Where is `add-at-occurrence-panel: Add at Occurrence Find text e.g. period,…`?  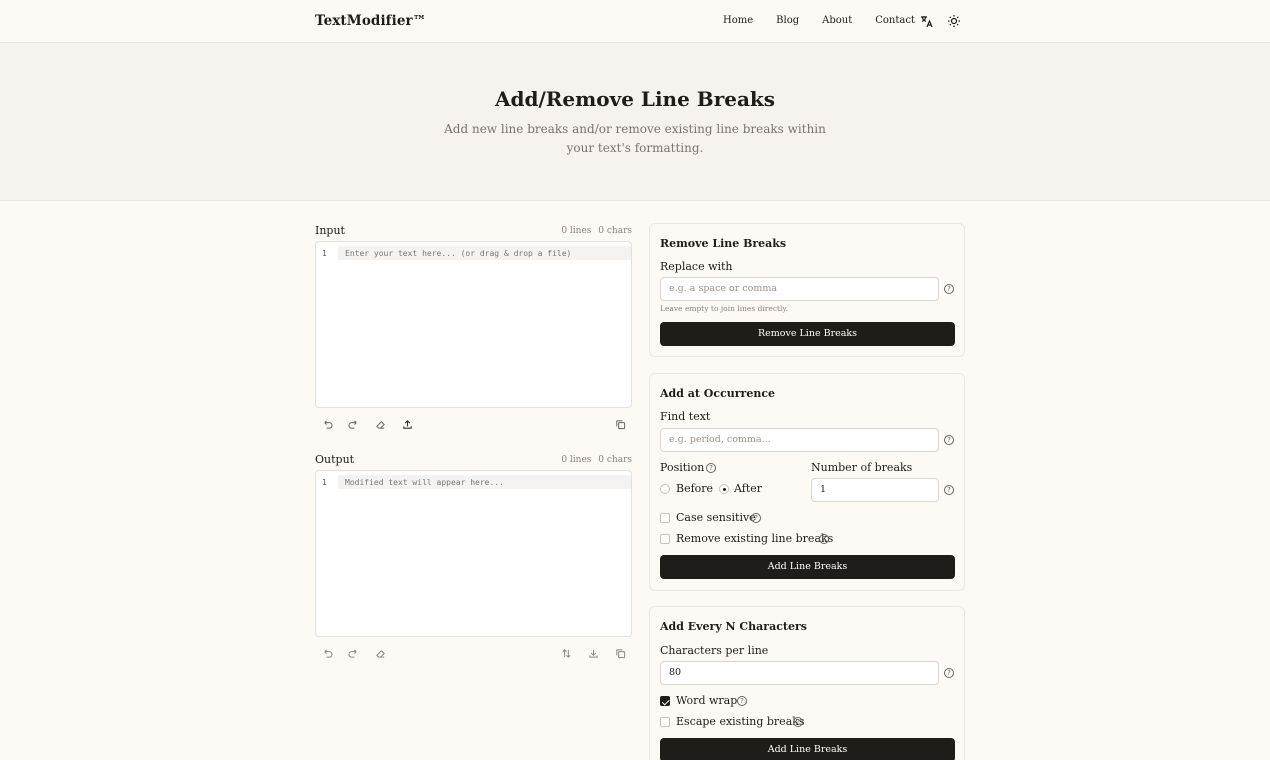 add-at-occurrence-panel: Add at Occurrence Find text e.g. period,… is located at coordinates (807, 482).